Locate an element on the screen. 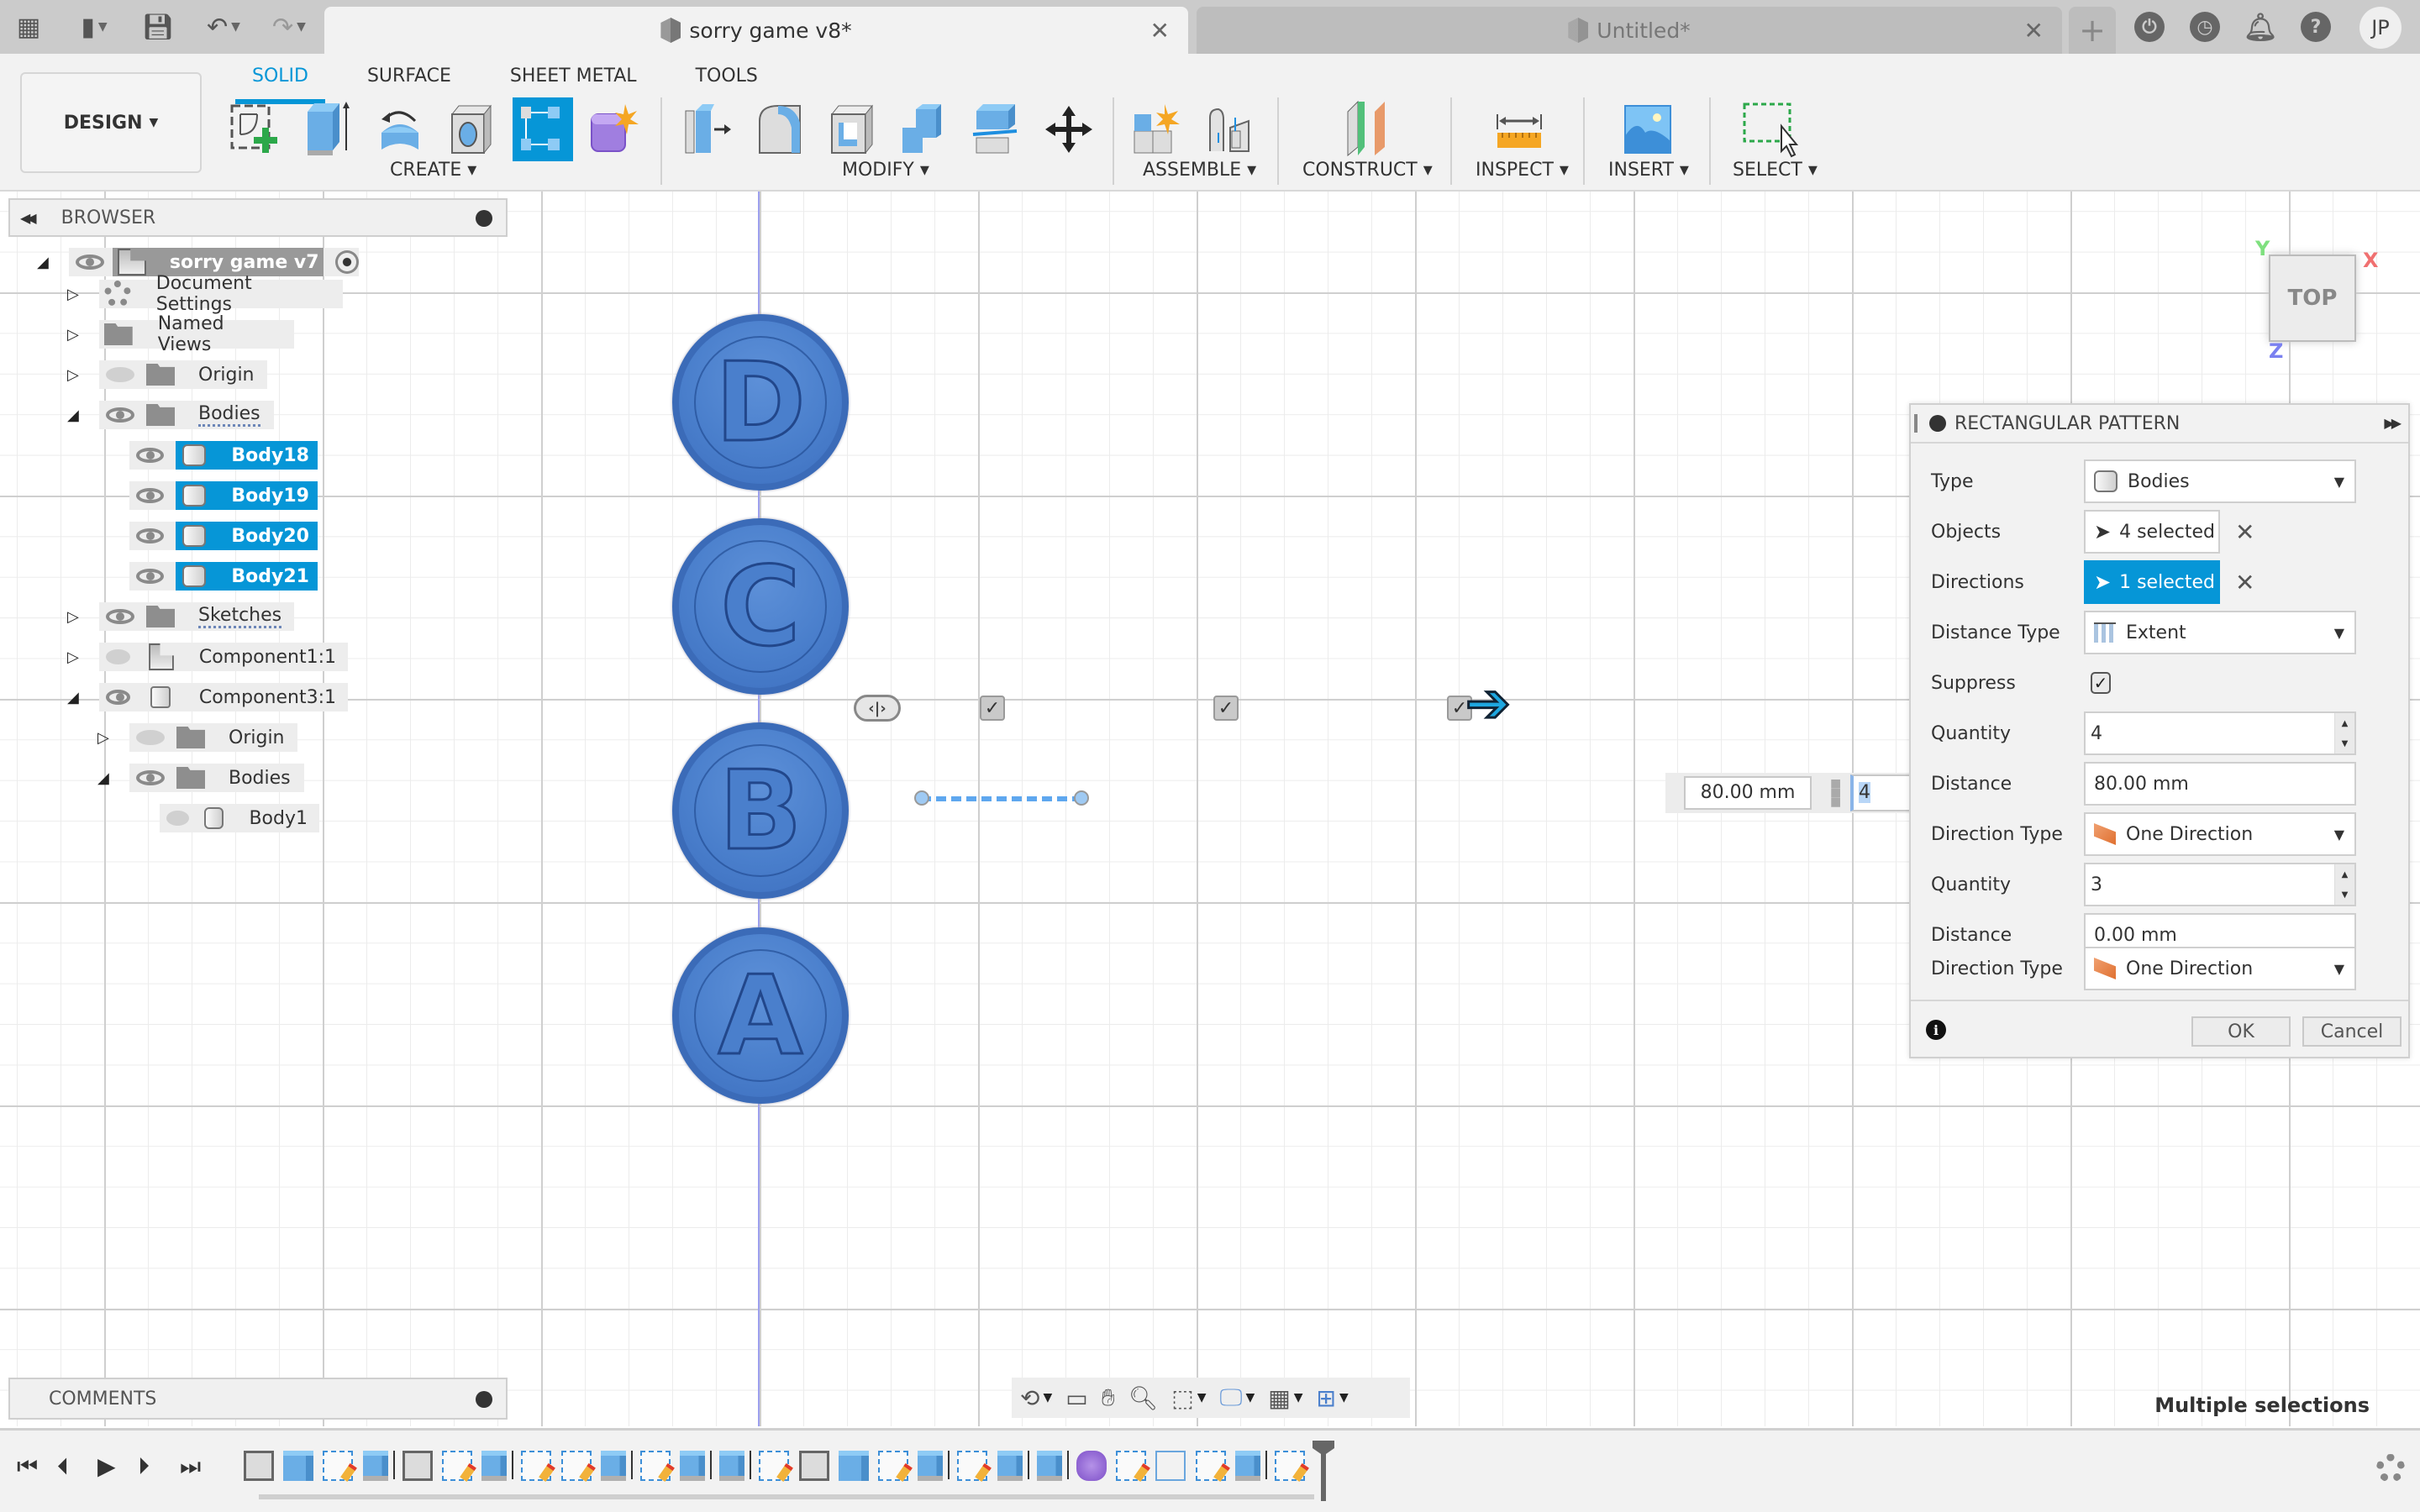 This screenshot has height=1512, width=2420. look-at-icon: ▭ is located at coordinates (1076, 1398).